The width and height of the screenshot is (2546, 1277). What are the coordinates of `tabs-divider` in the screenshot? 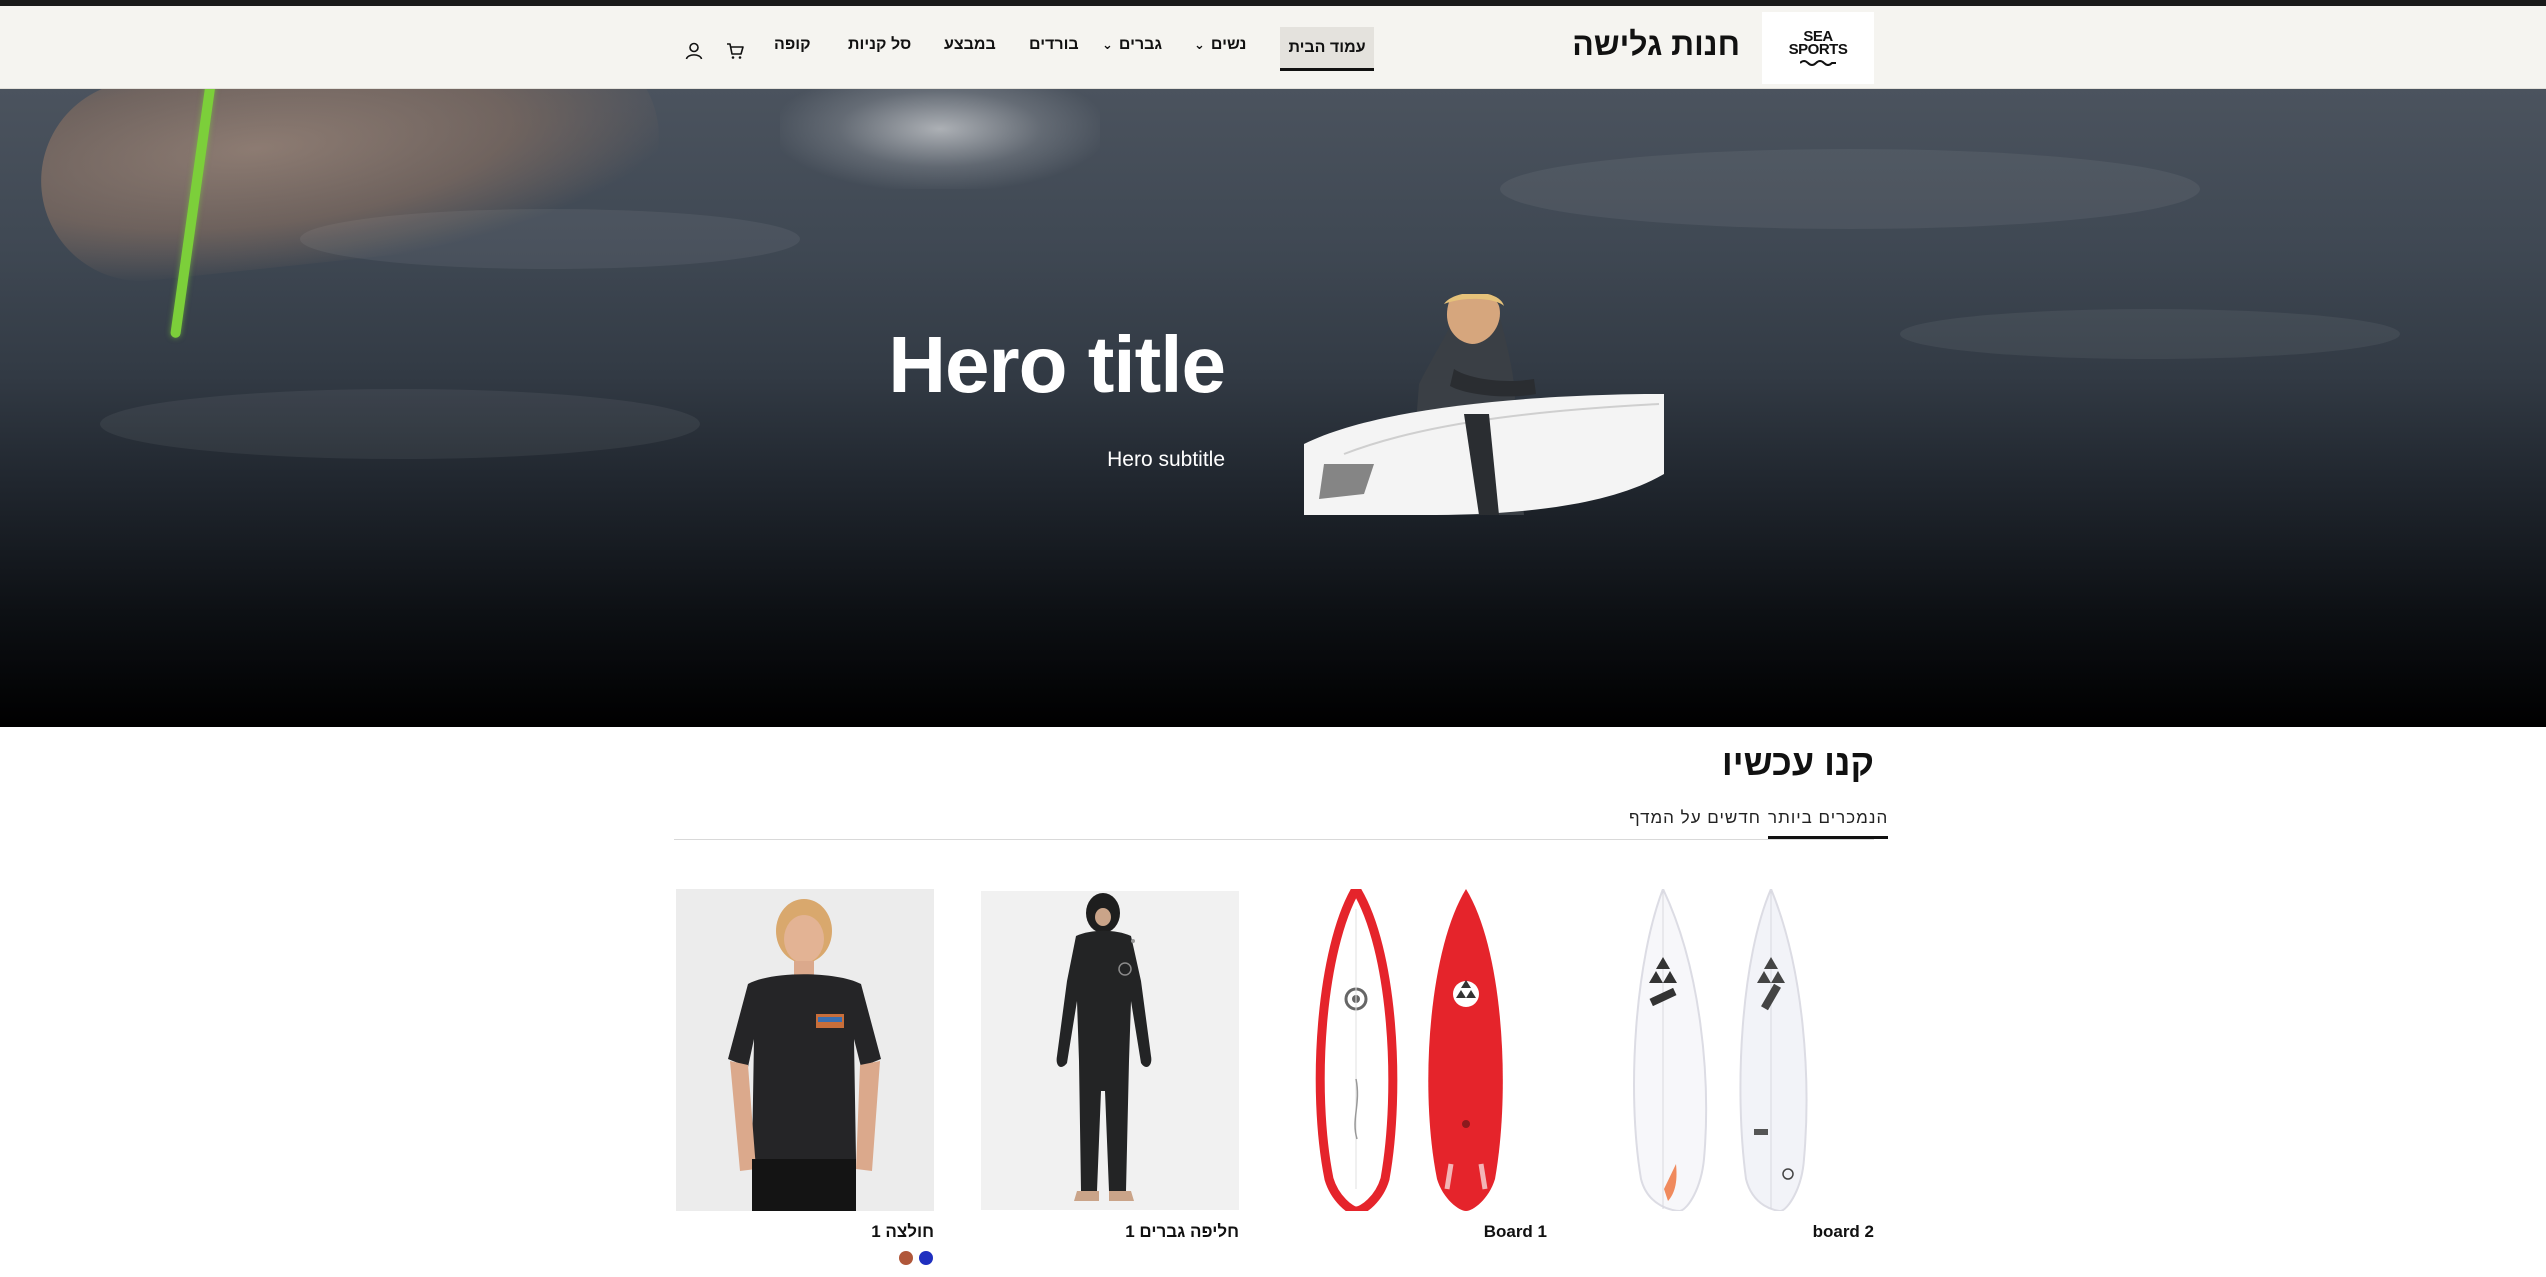 It's located at (1274, 839).